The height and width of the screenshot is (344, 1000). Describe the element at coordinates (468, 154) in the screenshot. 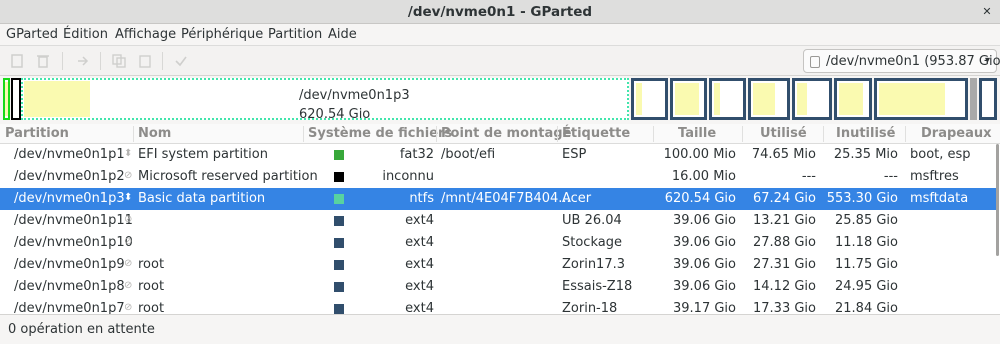

I see `cell-mountpoint: /boot/efi` at that location.